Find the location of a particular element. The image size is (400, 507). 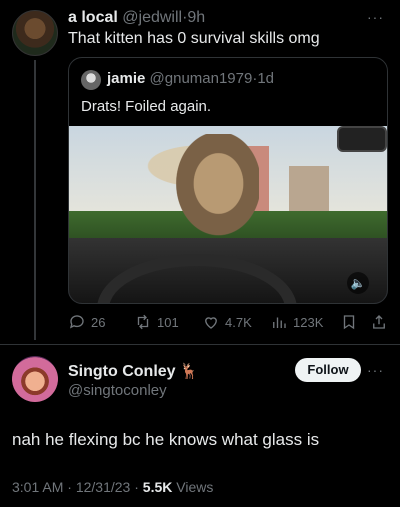

repost-count: 101 is located at coordinates (168, 322).